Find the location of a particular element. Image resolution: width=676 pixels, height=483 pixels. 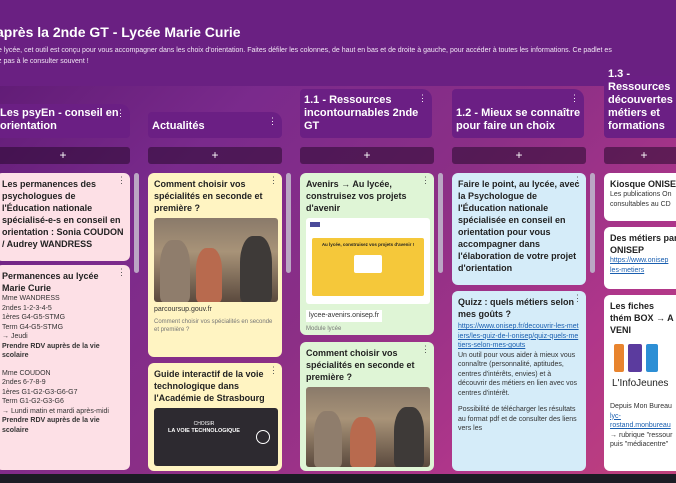

post-text: 1ères G4-G5-STMG is located at coordinates (34, 317).